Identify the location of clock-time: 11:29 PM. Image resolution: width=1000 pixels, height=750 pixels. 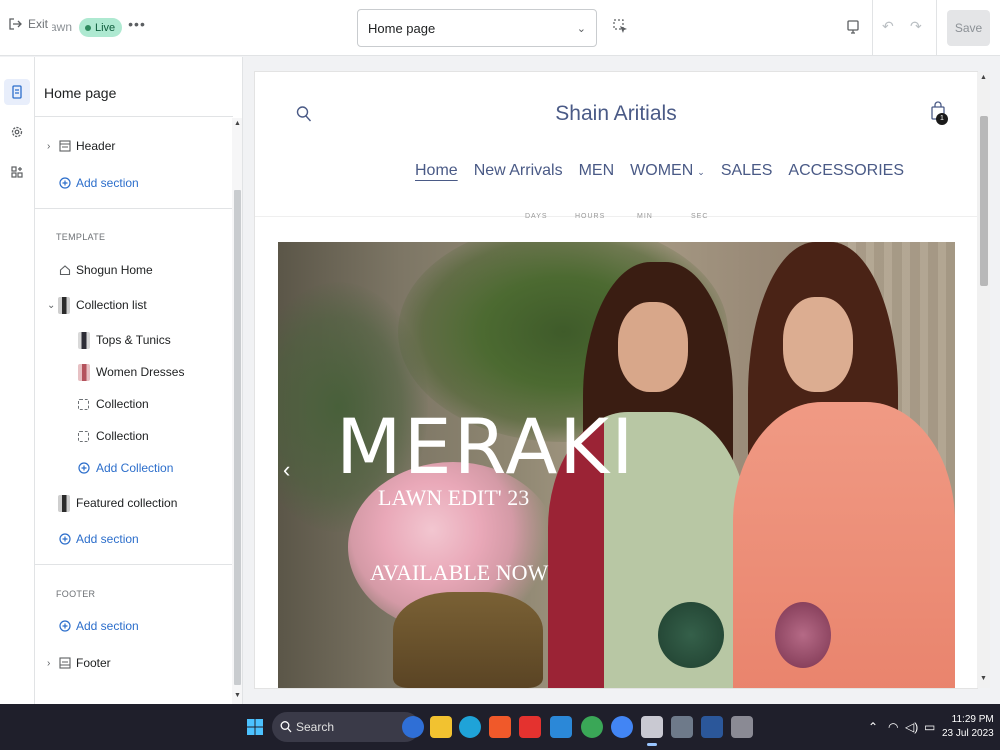
(972, 719).